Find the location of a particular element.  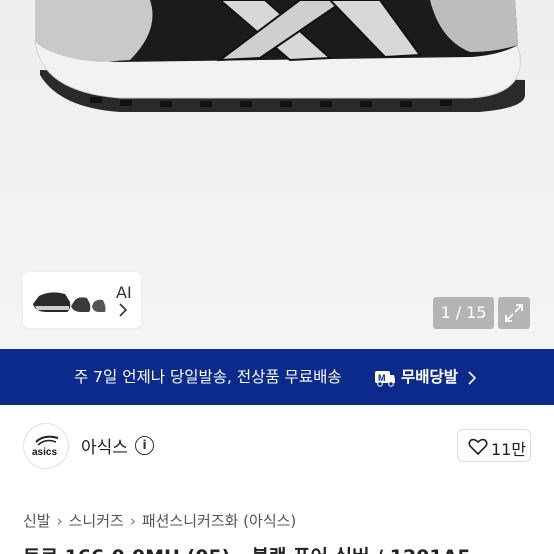

brand-logo: asics is located at coordinates (46, 446).